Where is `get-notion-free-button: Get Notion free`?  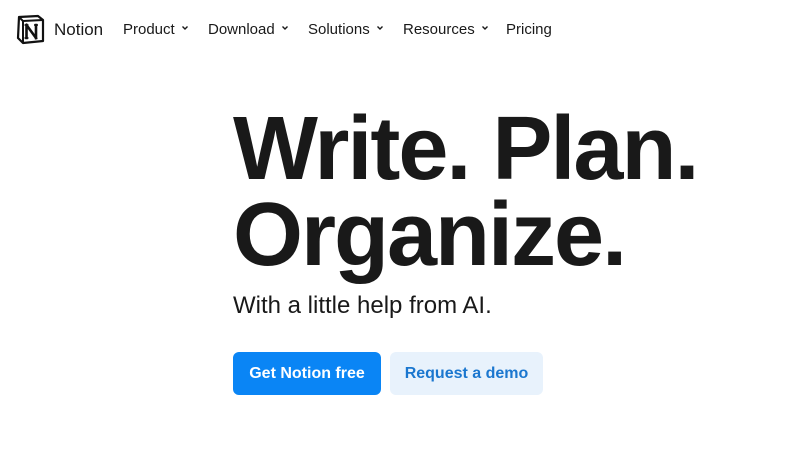 get-notion-free-button: Get Notion free is located at coordinates (307, 373).